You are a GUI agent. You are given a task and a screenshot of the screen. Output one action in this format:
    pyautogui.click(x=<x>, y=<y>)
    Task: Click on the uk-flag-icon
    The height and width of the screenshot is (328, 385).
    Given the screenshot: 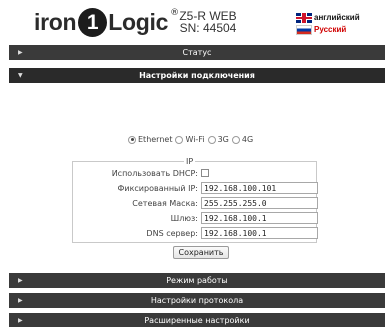 What is the action you would take?
    pyautogui.click(x=304, y=17)
    